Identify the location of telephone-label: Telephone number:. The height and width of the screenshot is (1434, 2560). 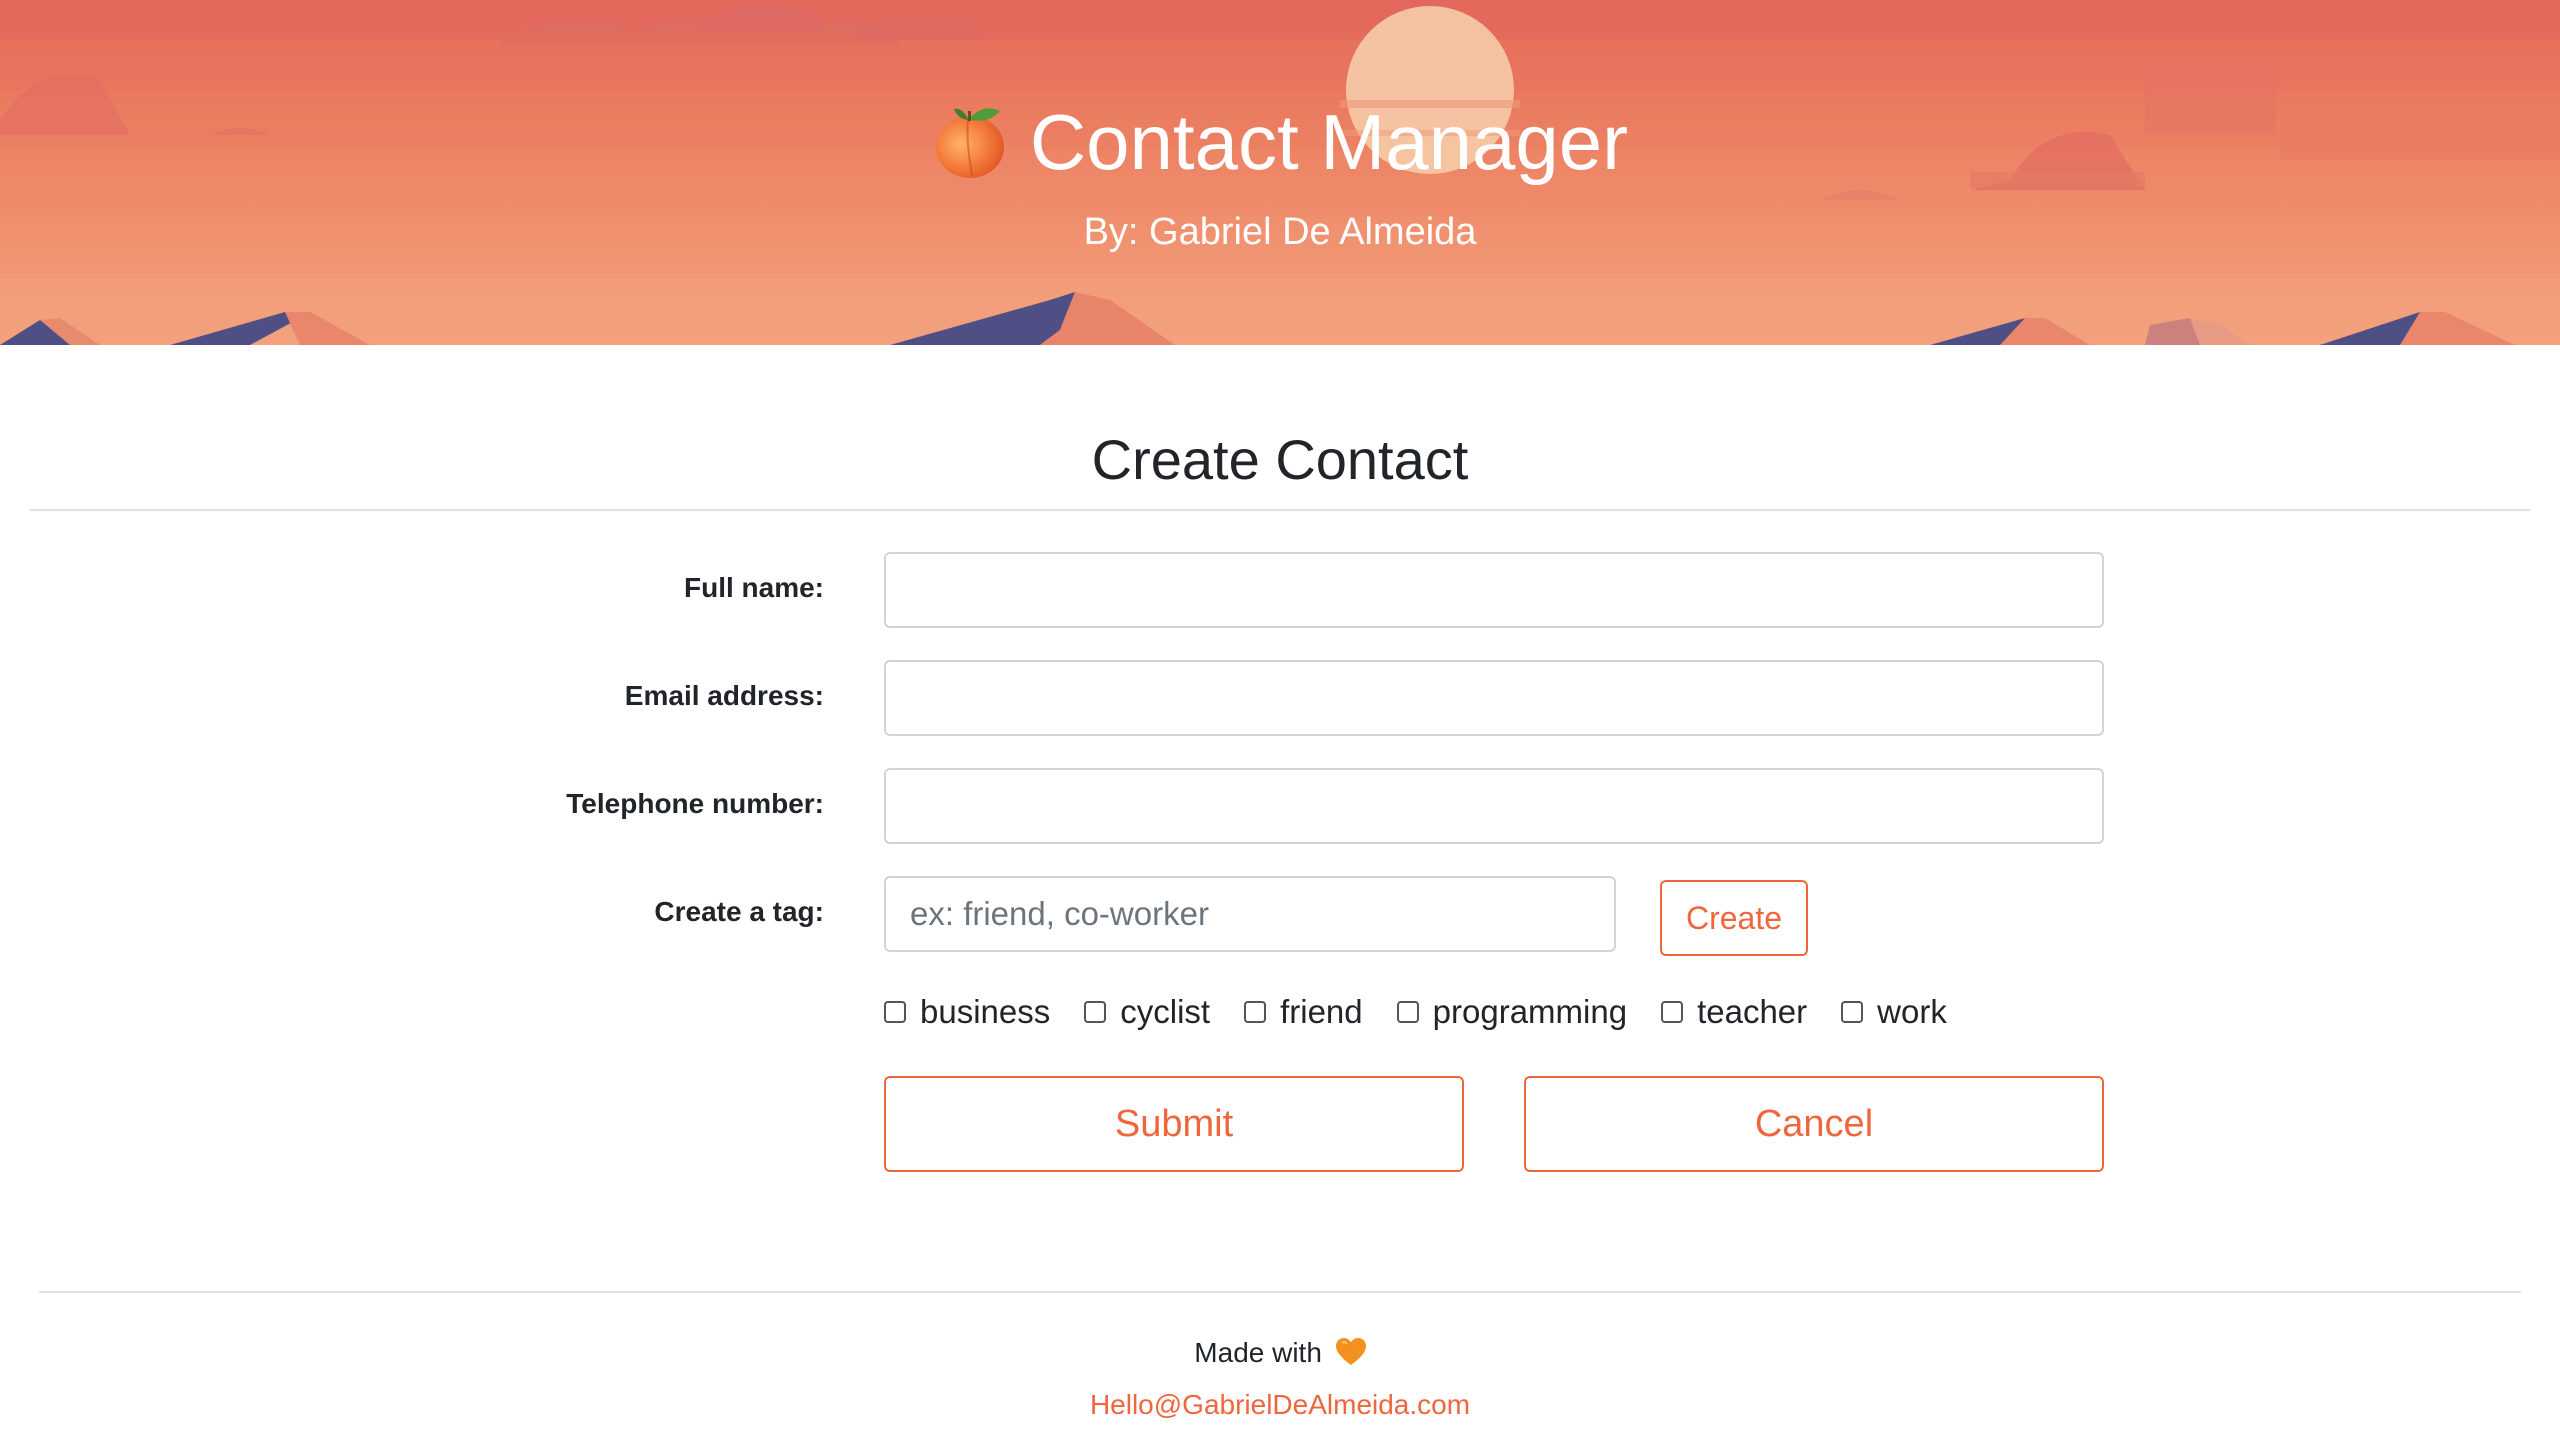
(695, 803).